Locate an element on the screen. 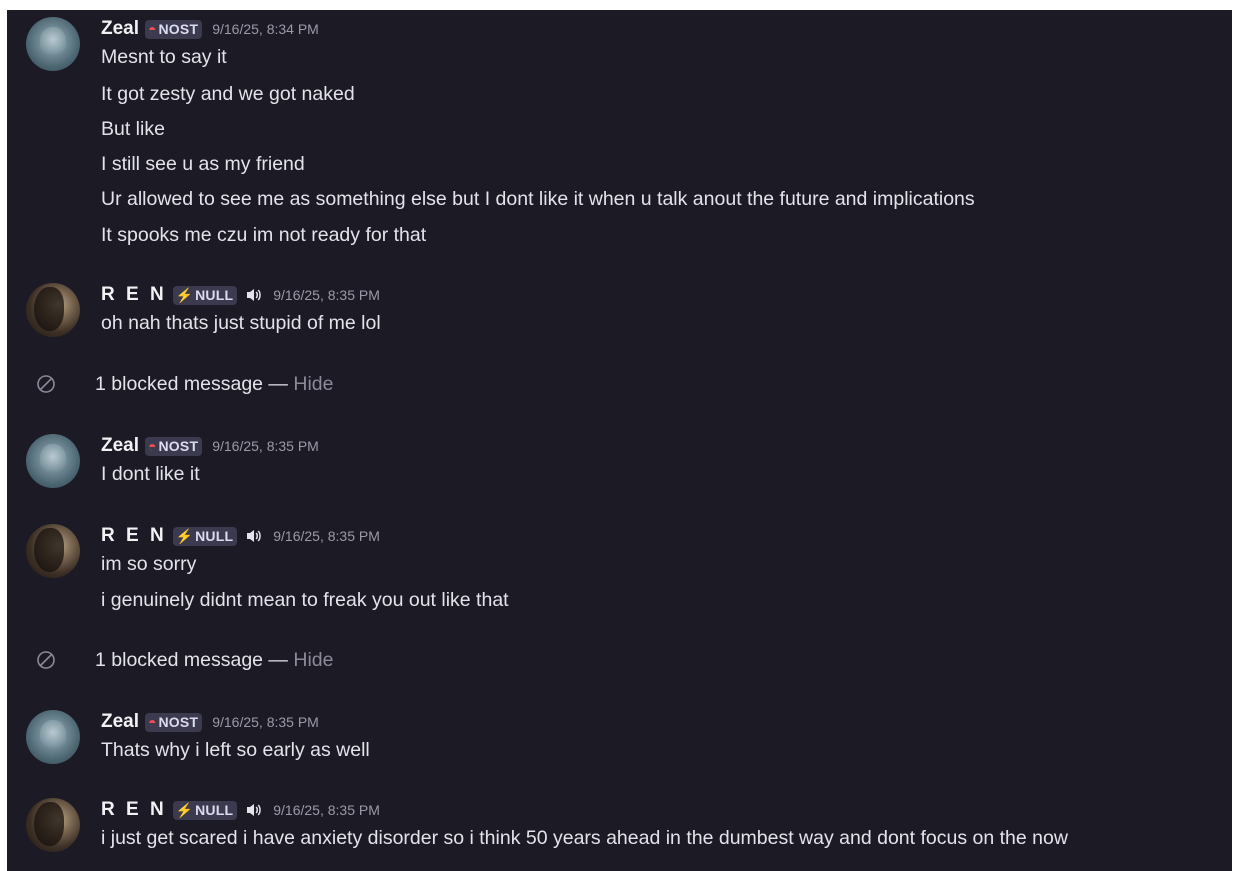 Image resolution: width=1239 pixels, height=871 pixels. message-line: Mesnt to say it is located at coordinates (164, 57).